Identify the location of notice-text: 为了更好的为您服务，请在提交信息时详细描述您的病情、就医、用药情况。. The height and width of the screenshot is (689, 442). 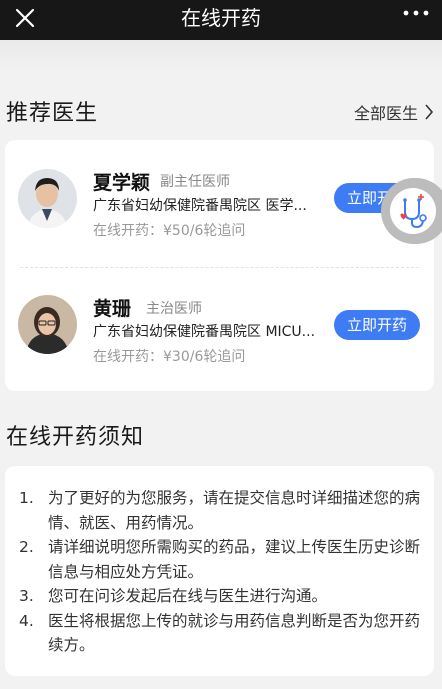
(234, 510).